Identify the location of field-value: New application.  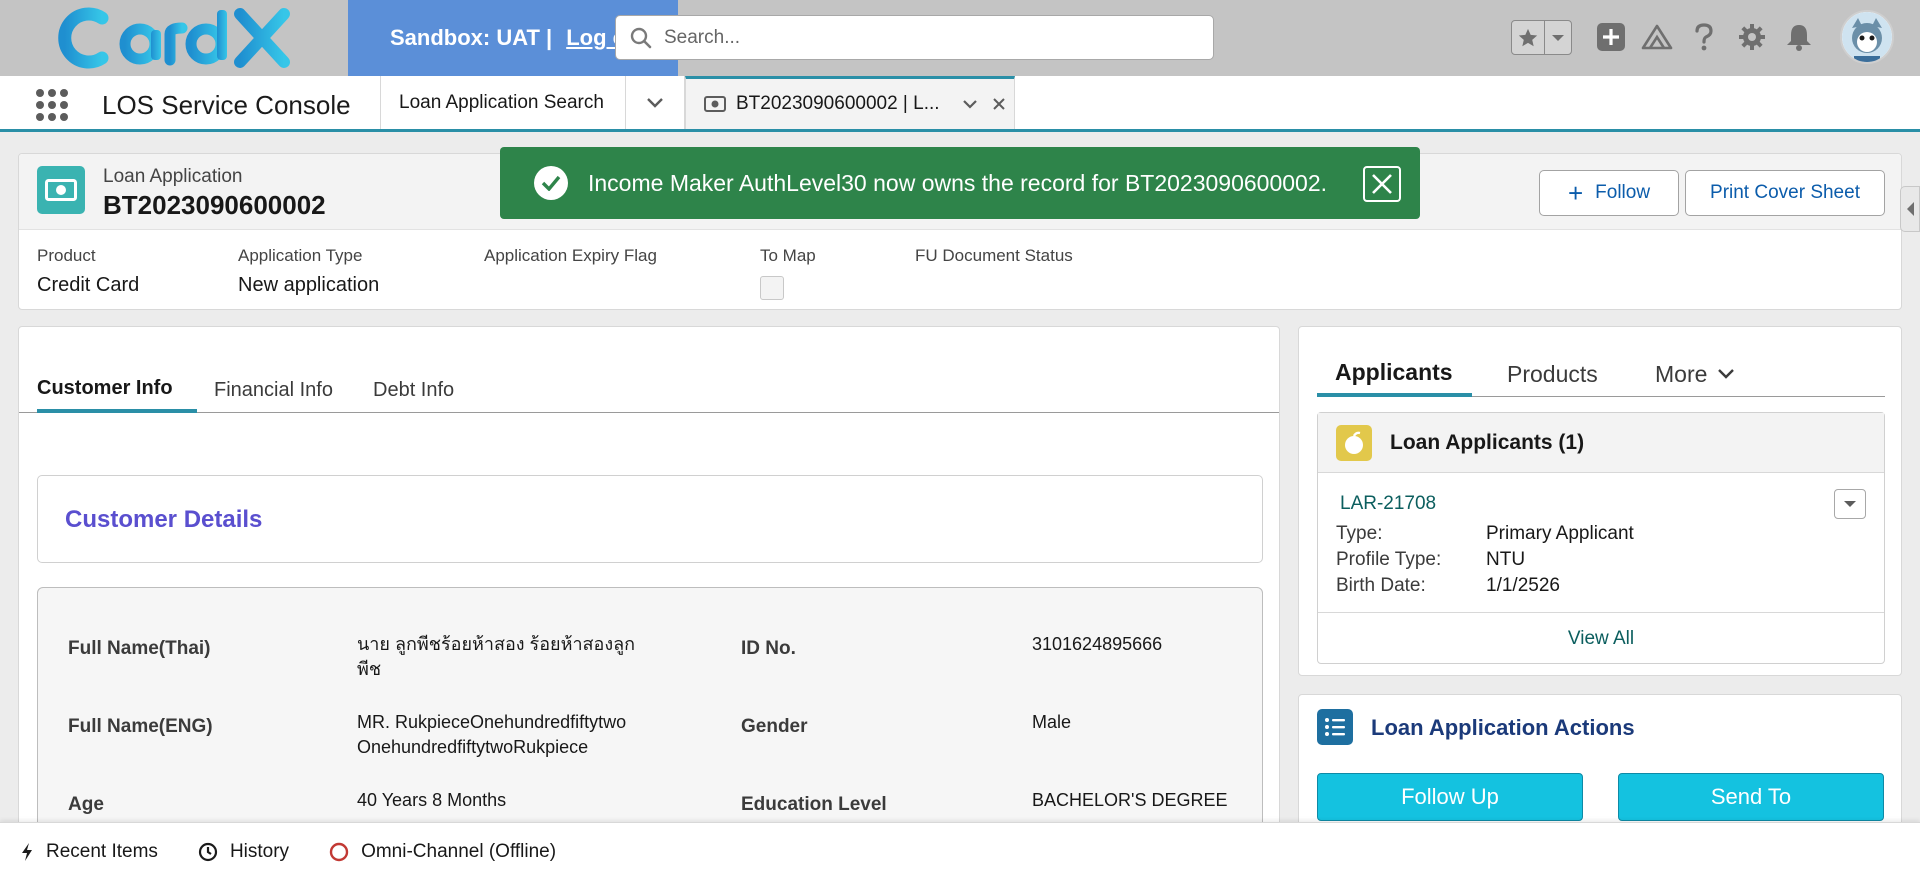
(309, 285).